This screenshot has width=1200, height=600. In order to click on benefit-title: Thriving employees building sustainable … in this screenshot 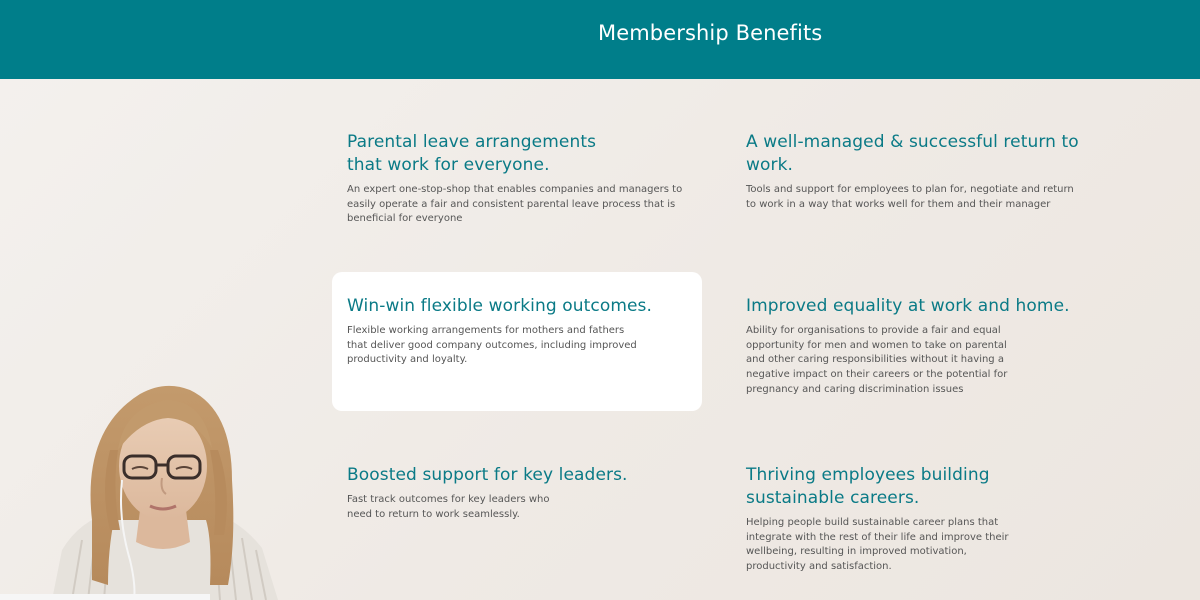, I will do `click(868, 486)`.